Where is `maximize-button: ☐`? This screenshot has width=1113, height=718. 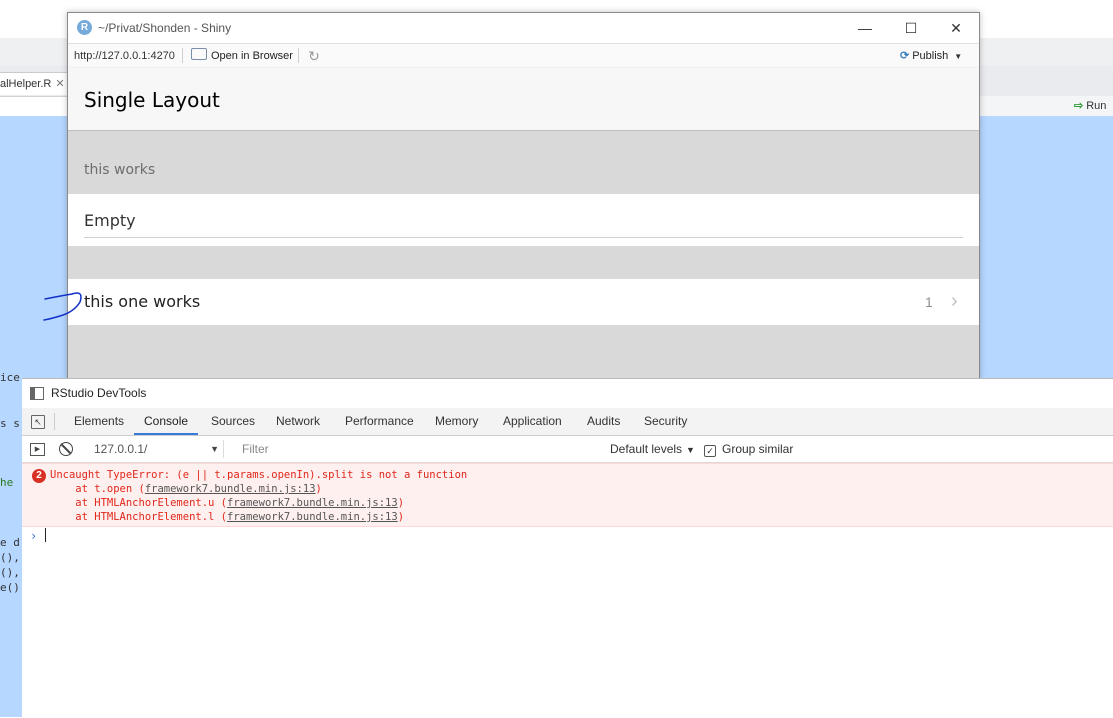
maximize-button: ☐ is located at coordinates (911, 28).